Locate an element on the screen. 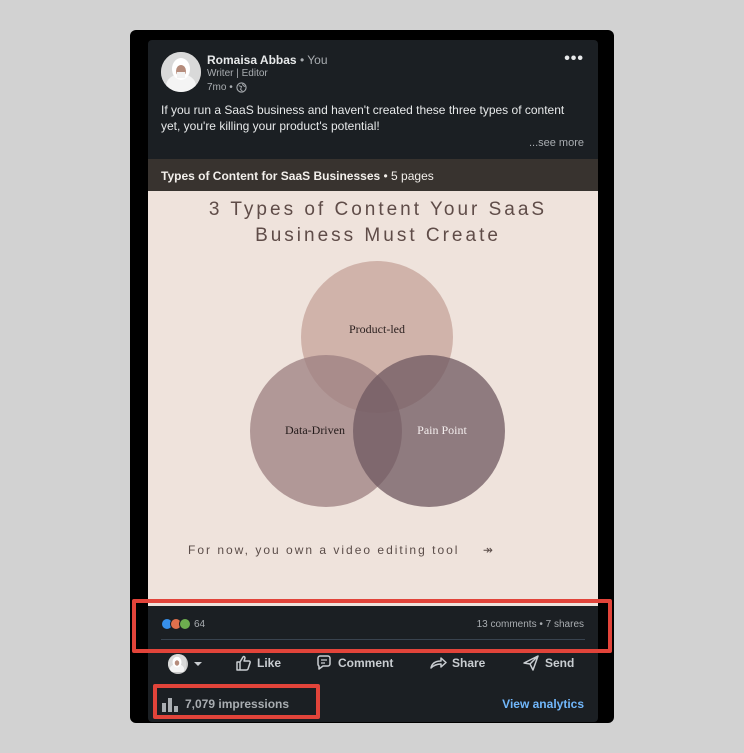  author-headline: Writer | Editor is located at coordinates (237, 73).